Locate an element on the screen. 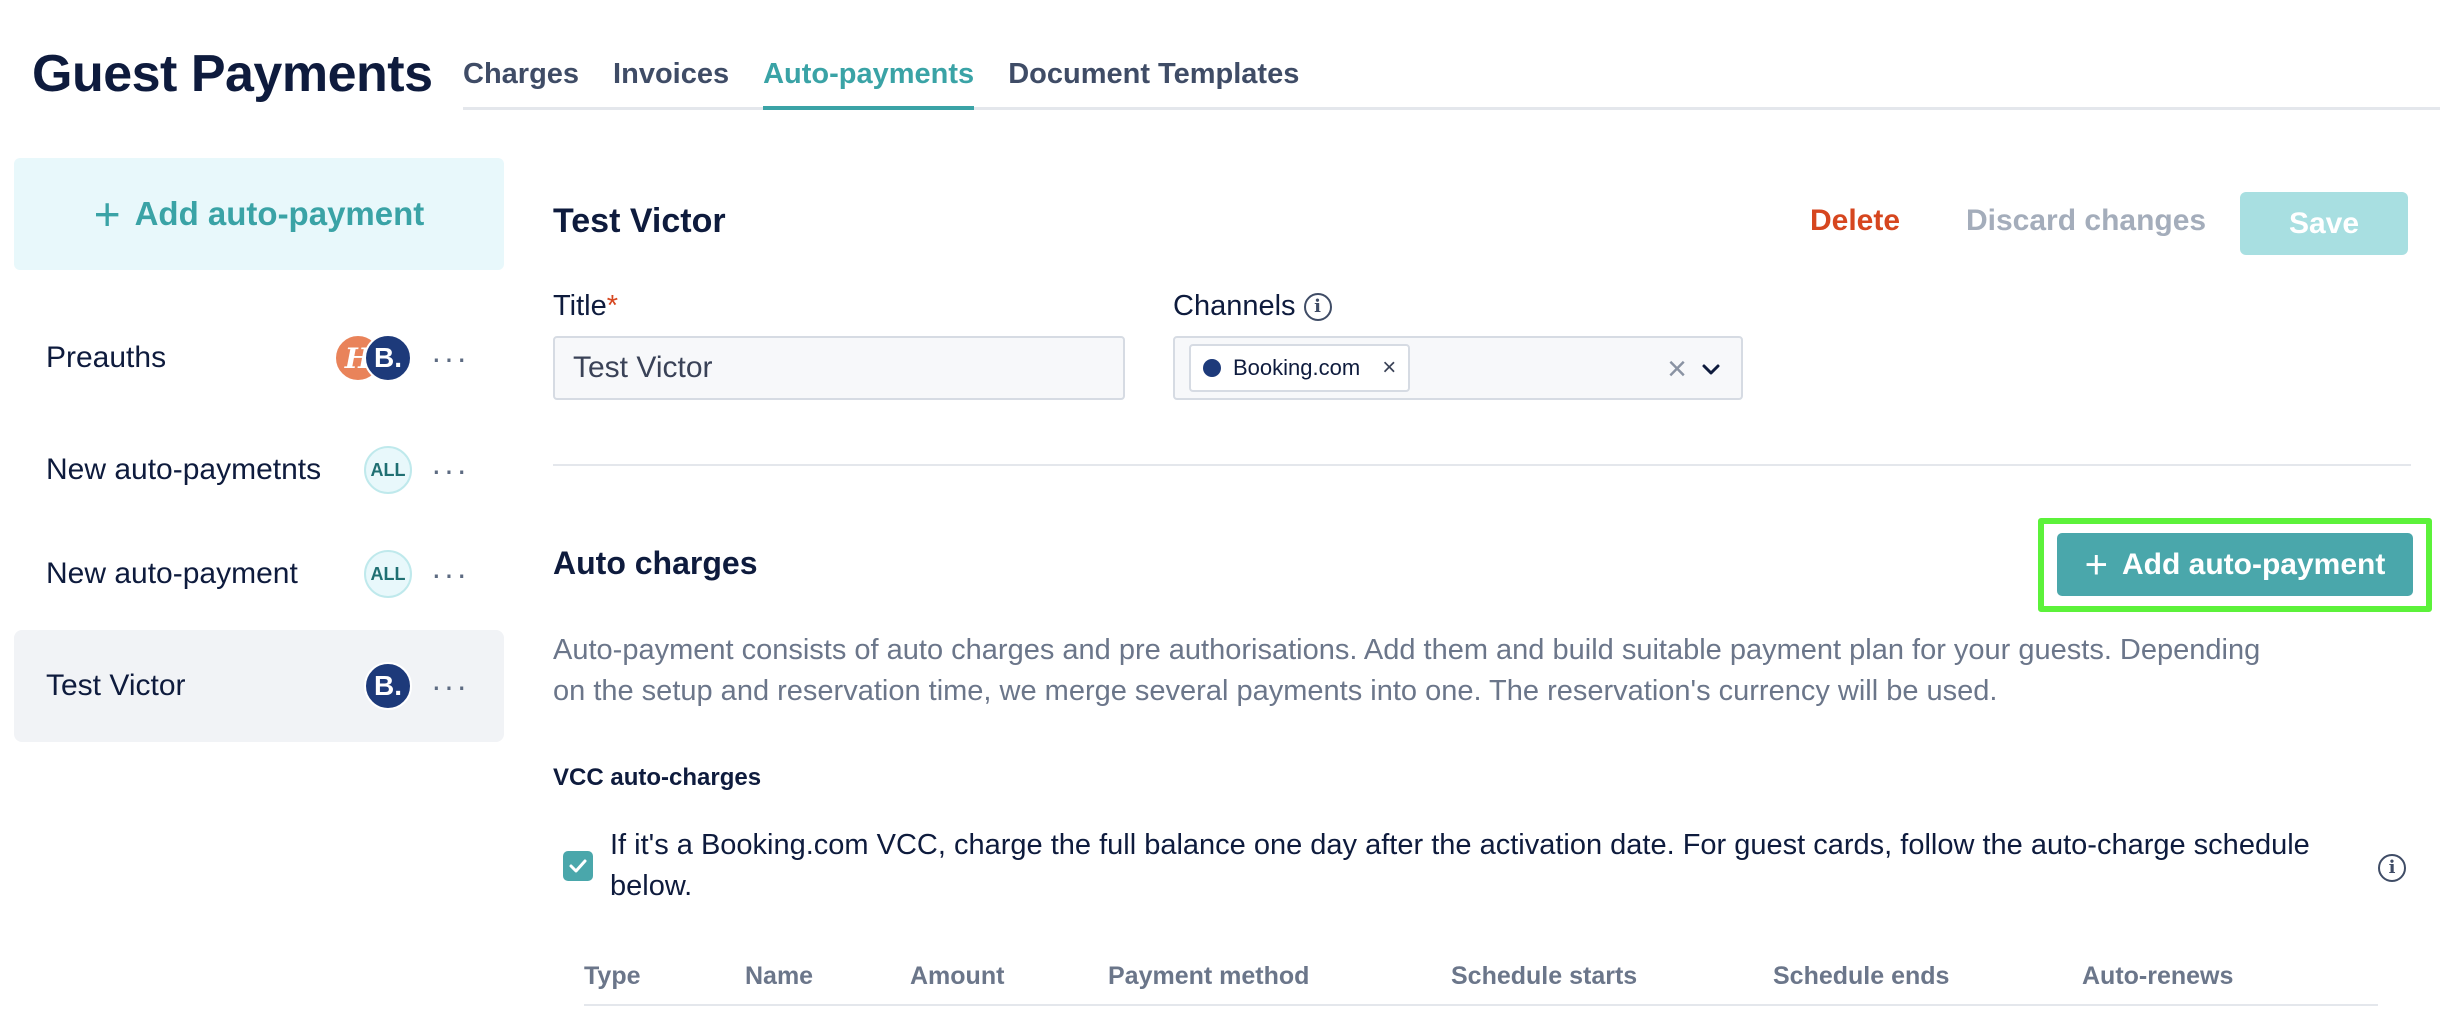 This screenshot has height=1028, width=2450. column-header-schedule-starts: Schedule starts is located at coordinates (1544, 976).